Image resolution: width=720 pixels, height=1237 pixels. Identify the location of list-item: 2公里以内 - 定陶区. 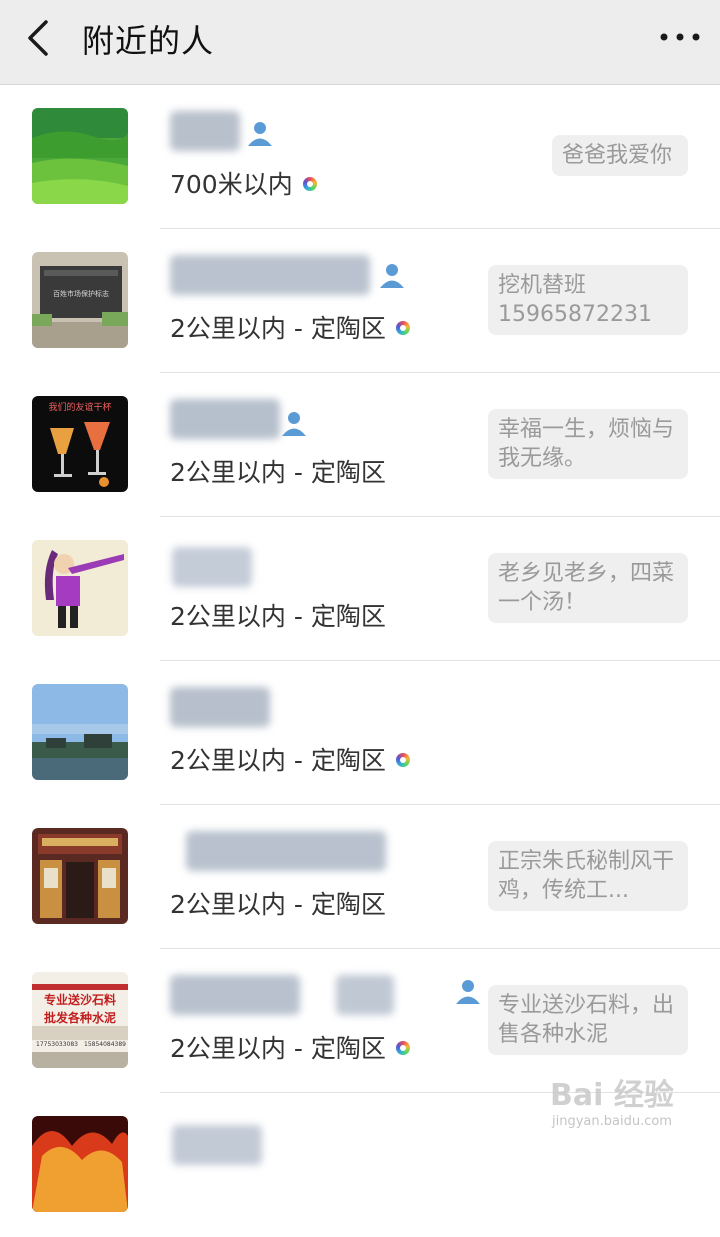
(360, 733).